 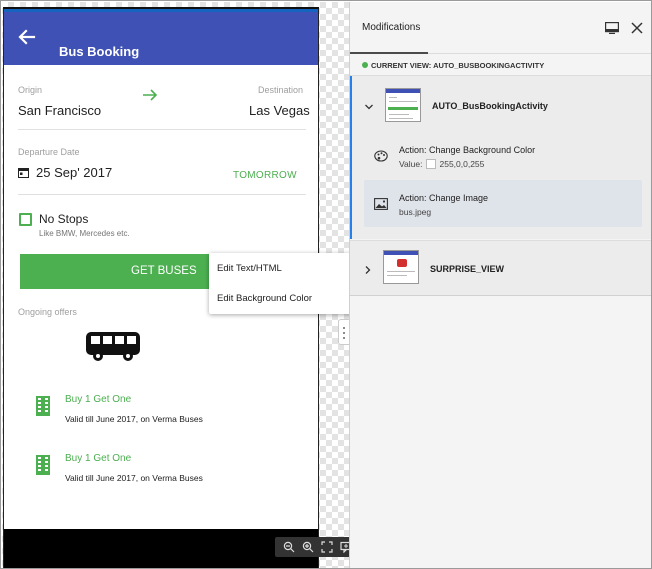 I want to click on status-dot-icon, so click(x=365, y=65).